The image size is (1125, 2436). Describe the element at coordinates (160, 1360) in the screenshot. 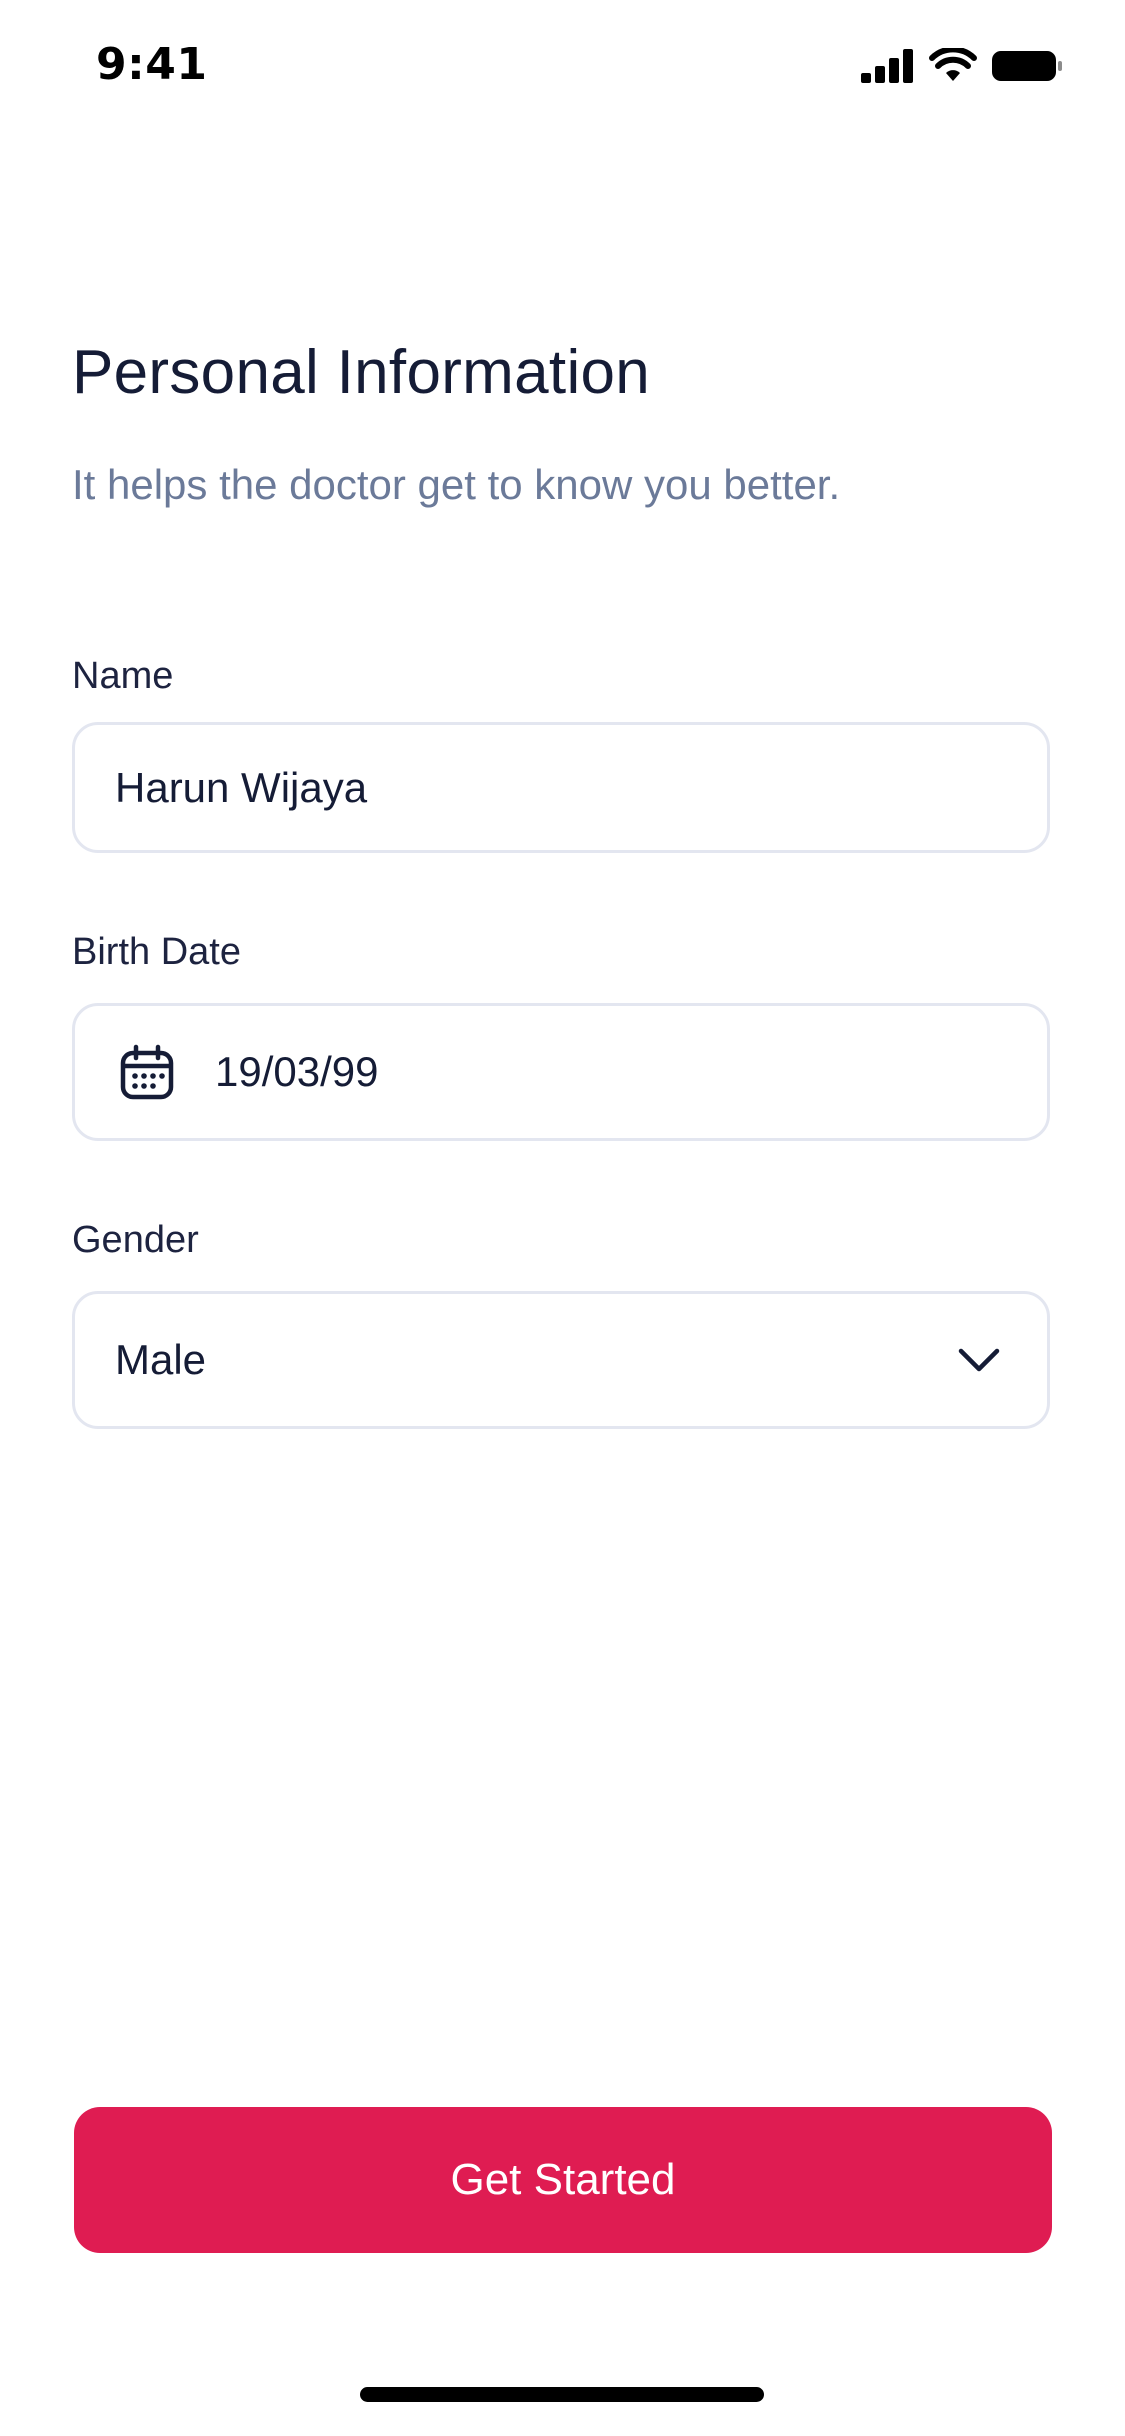

I see `gender-value: Male` at that location.